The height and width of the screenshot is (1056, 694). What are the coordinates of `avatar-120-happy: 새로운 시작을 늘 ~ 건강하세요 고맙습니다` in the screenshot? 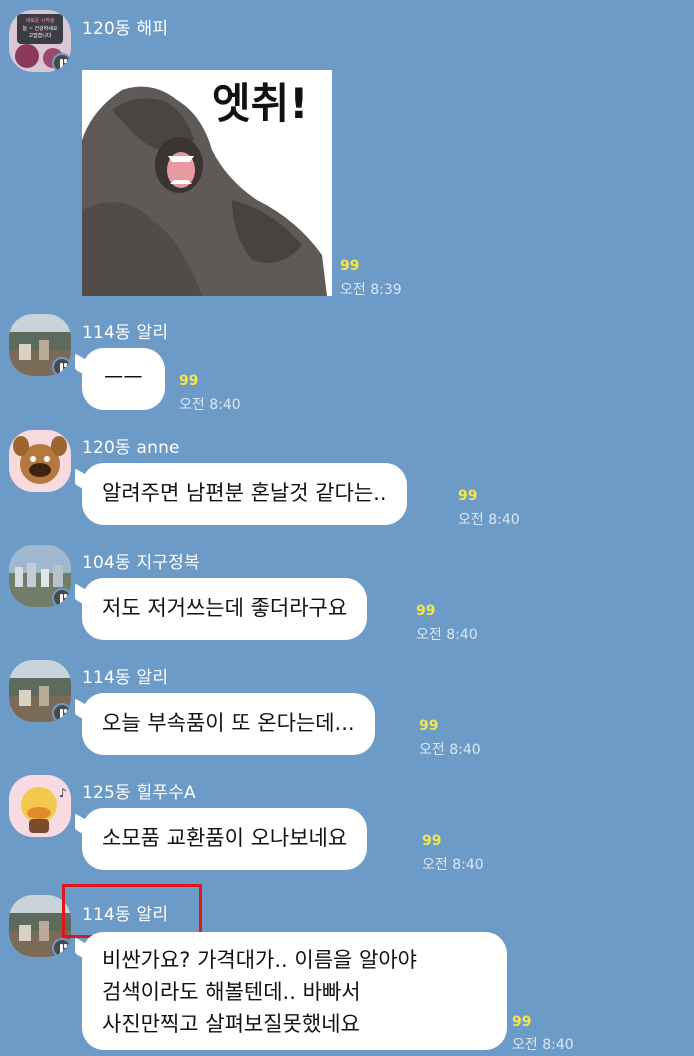 It's located at (40, 41).